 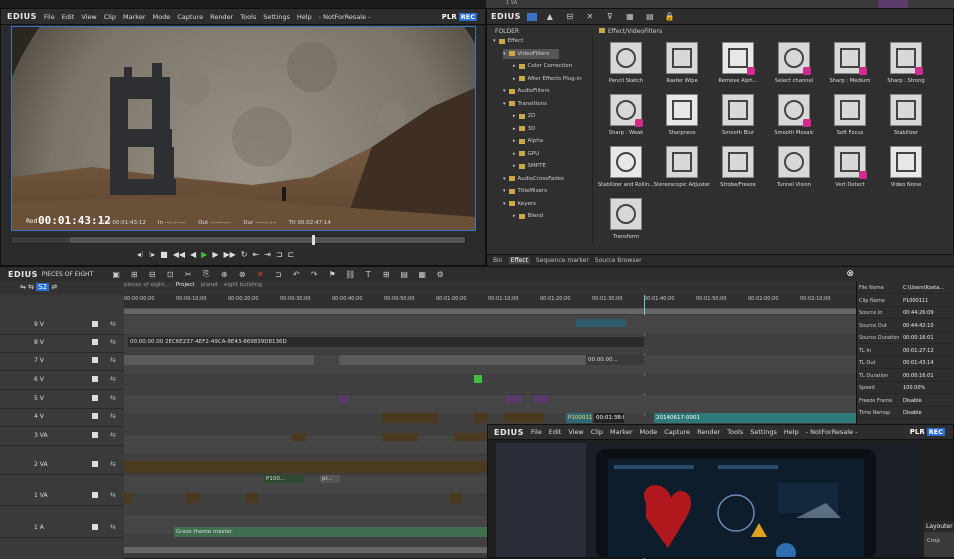 What do you see at coordinates (794, 116) in the screenshot?
I see `effect-item: Smooth Mosaic` at bounding box center [794, 116].